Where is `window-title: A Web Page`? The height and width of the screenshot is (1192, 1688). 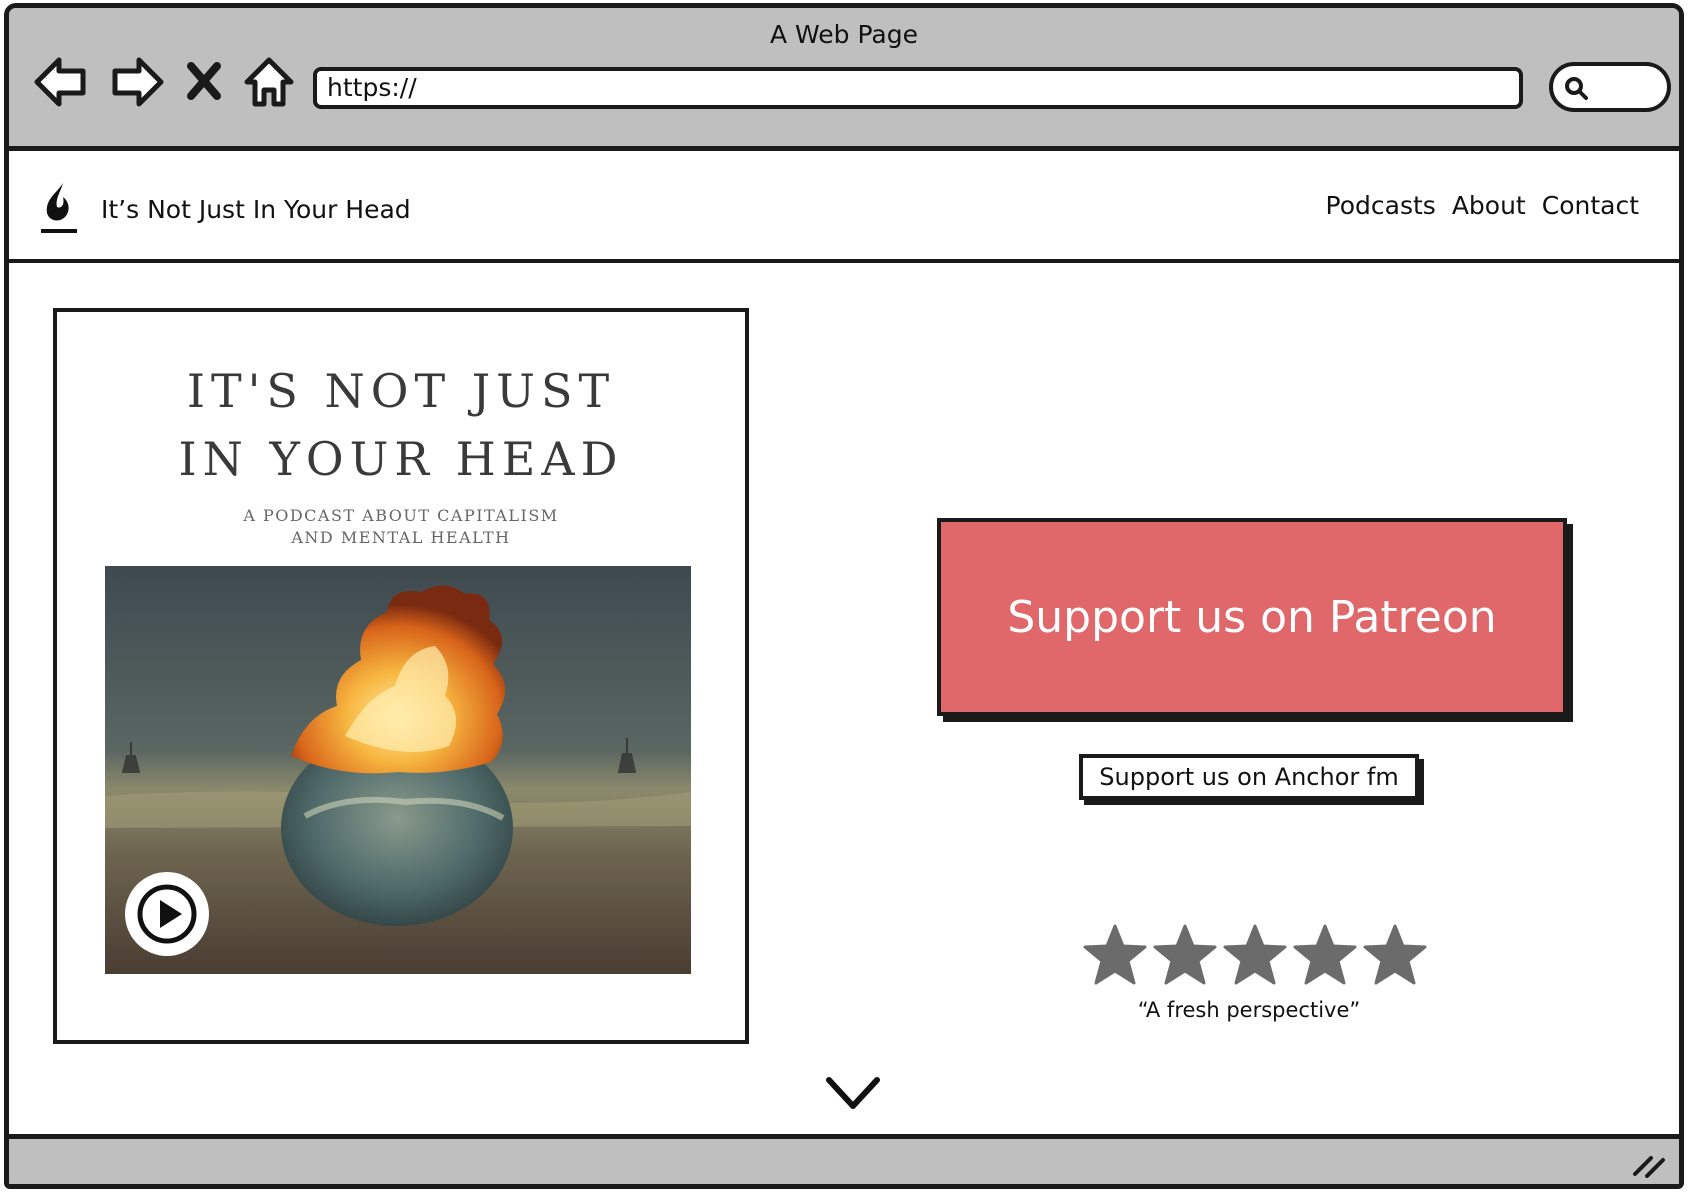 window-title: A Web Page is located at coordinates (844, 34).